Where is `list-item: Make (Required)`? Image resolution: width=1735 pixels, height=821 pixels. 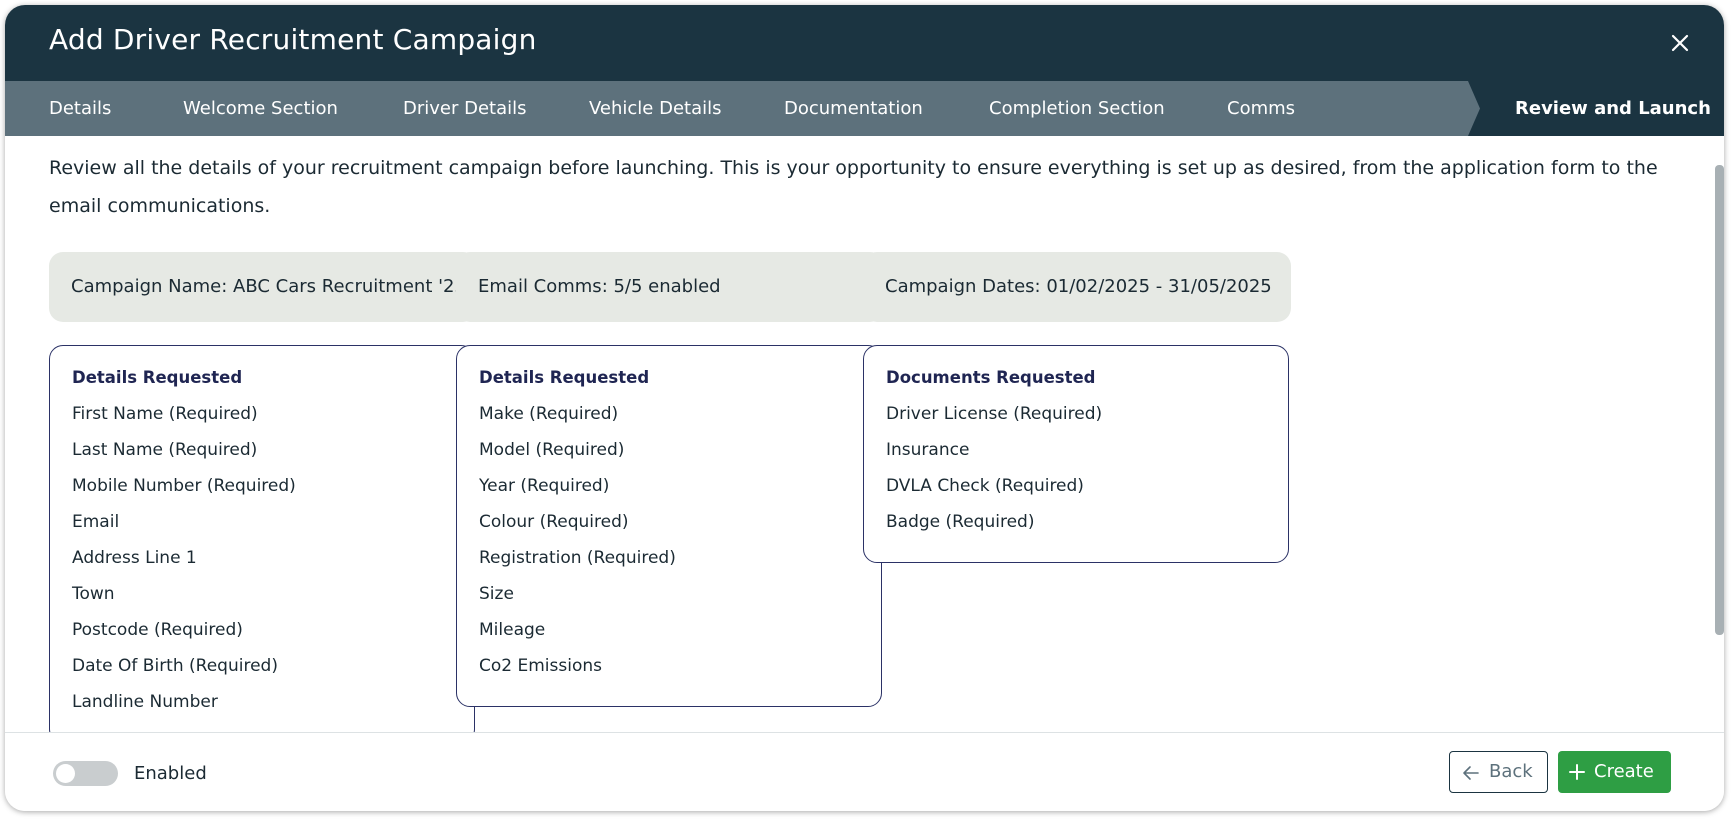 list-item: Make (Required) is located at coordinates (549, 414).